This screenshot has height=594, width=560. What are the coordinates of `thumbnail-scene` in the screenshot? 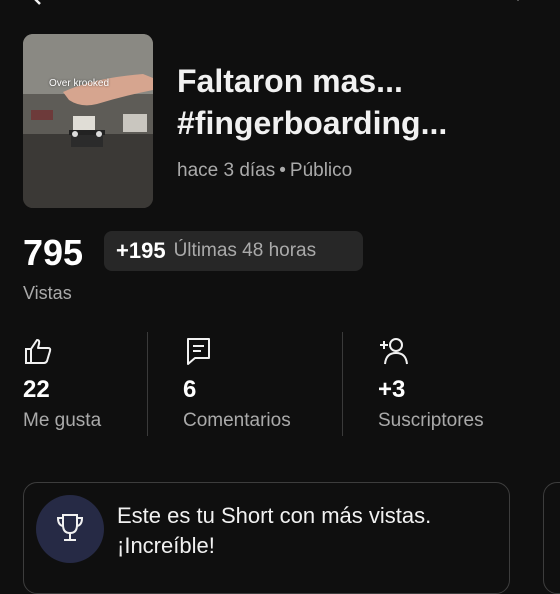 It's located at (88, 121).